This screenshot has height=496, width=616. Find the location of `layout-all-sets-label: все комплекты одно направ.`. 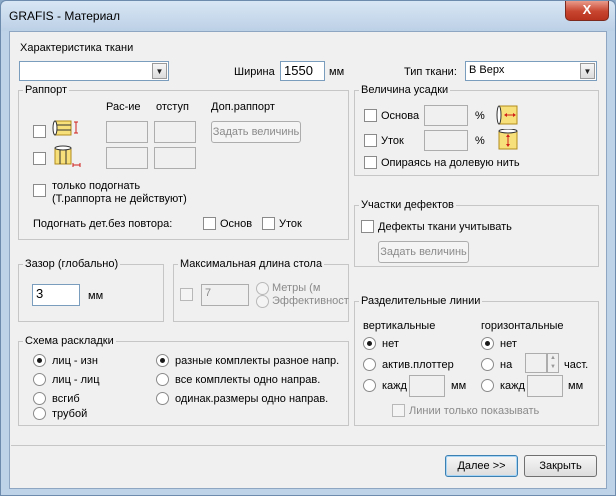

layout-all-sets-label: все комплекты одно направ. is located at coordinates (248, 380).